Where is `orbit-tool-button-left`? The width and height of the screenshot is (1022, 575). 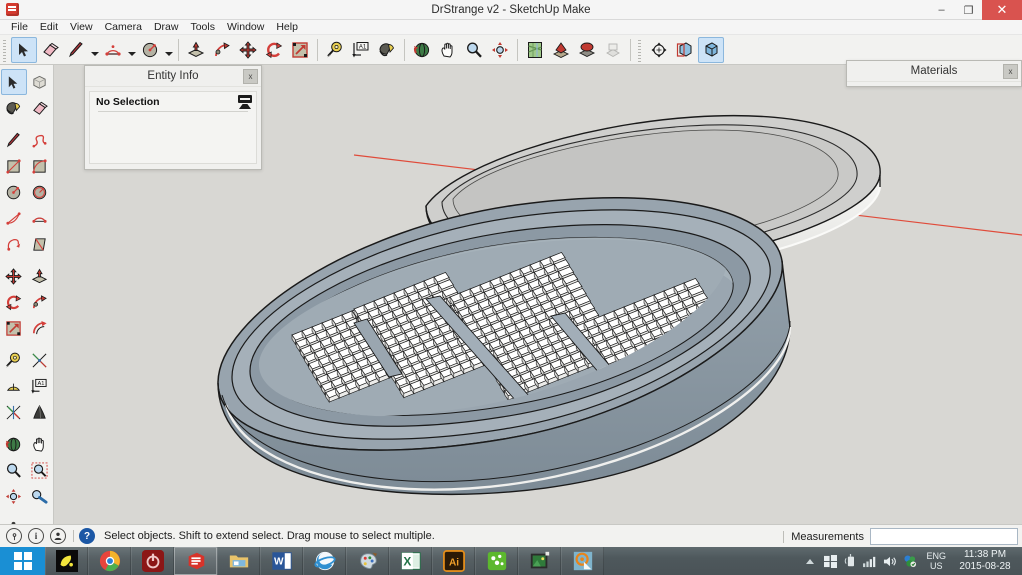 orbit-tool-button-left is located at coordinates (14, 444).